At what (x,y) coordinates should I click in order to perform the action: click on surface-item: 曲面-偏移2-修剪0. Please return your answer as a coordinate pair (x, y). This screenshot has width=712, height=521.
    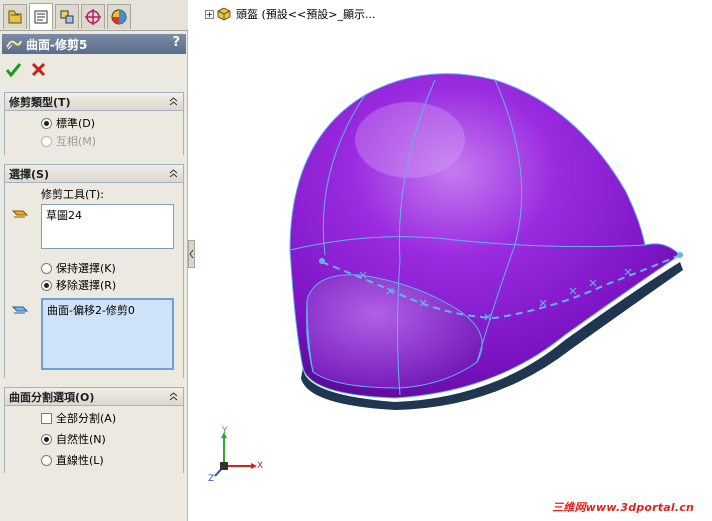
    Looking at the image, I should click on (91, 310).